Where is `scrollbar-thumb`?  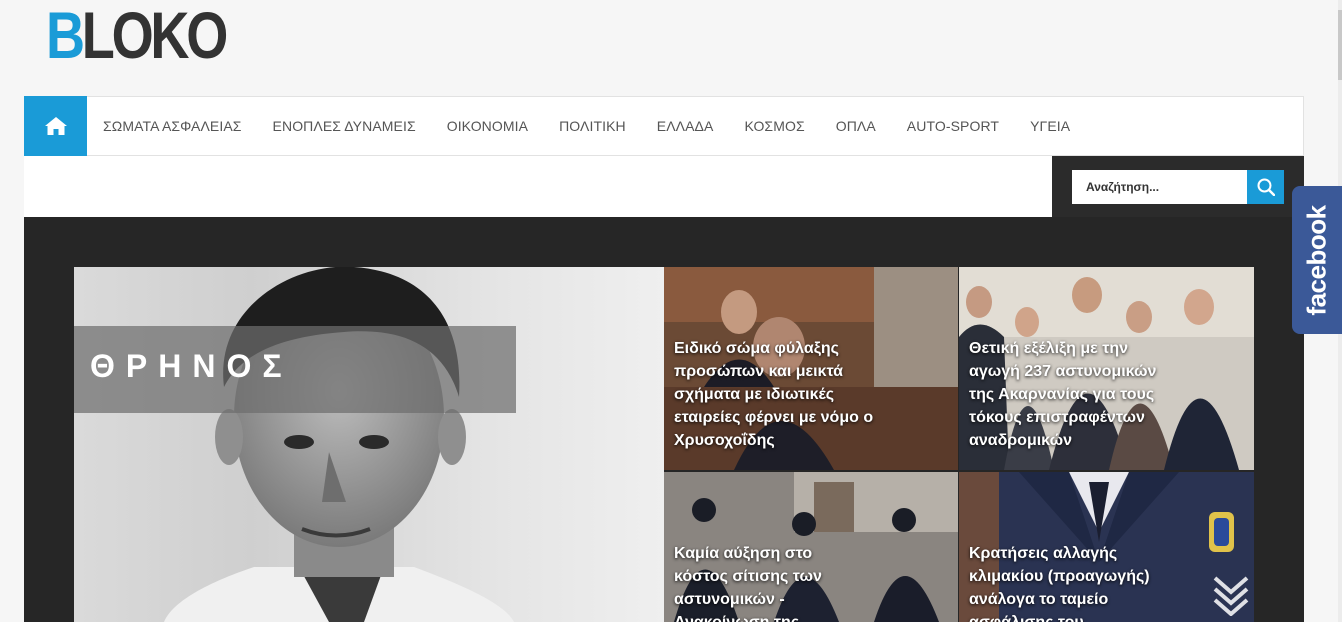 scrollbar-thumb is located at coordinates (1340, 45).